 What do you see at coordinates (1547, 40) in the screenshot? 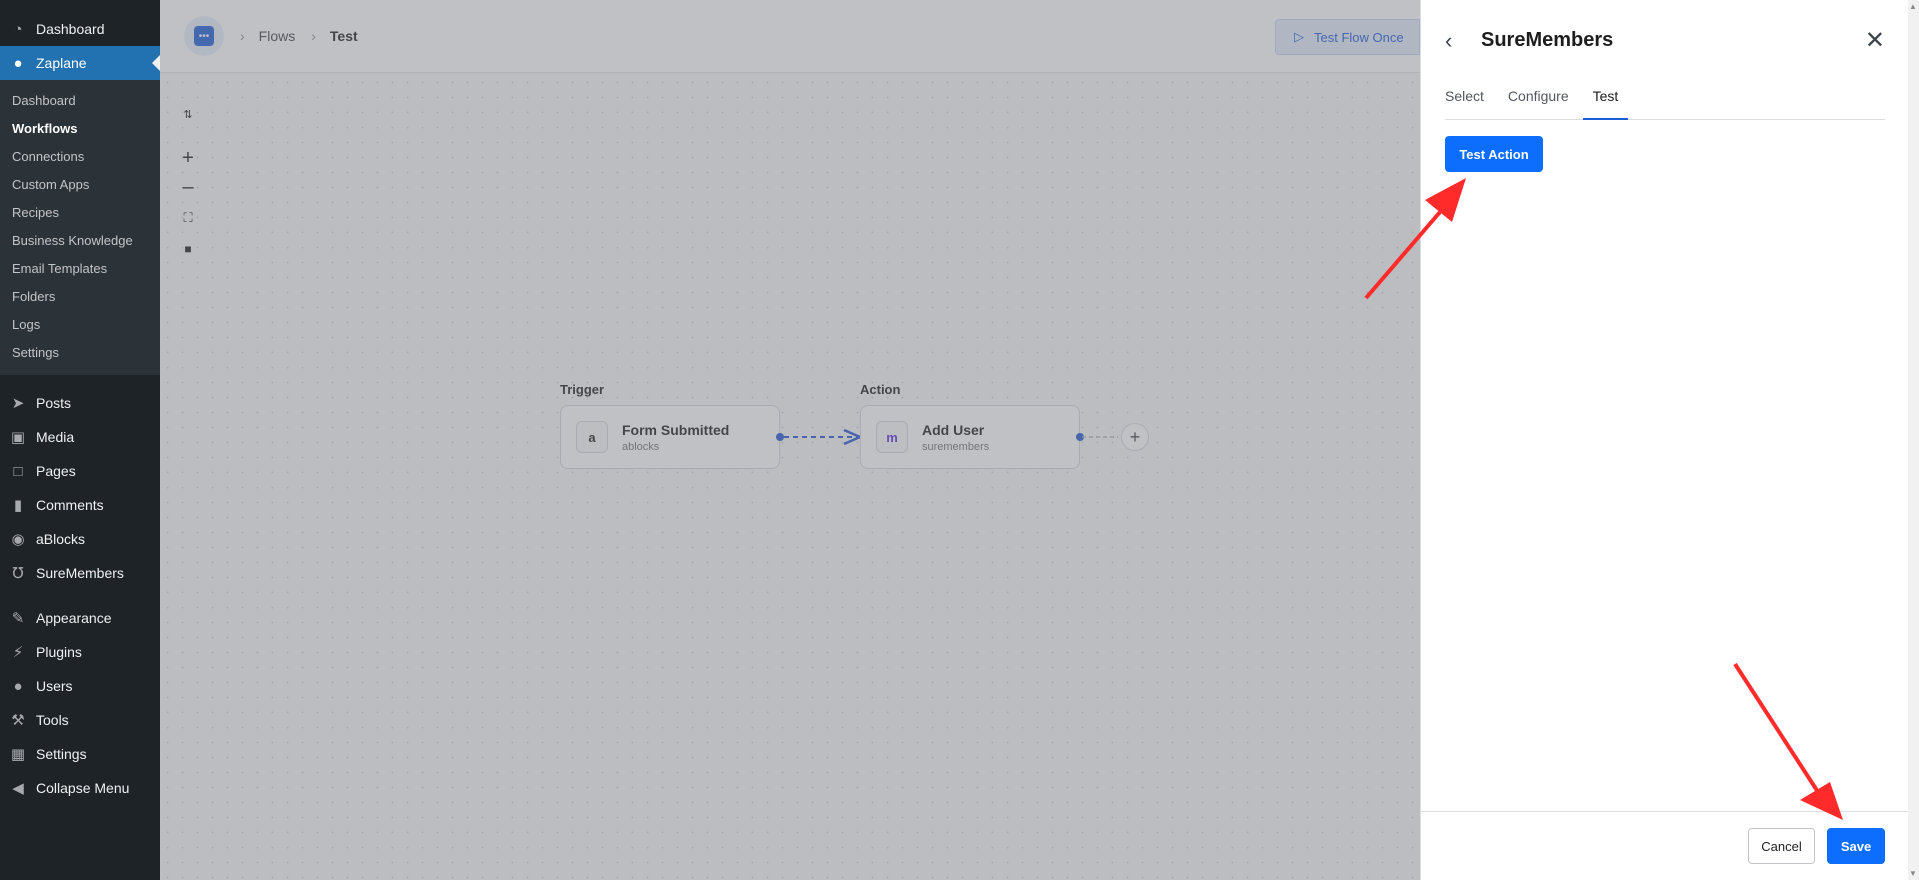
I see `panel-title: SureMembers` at bounding box center [1547, 40].